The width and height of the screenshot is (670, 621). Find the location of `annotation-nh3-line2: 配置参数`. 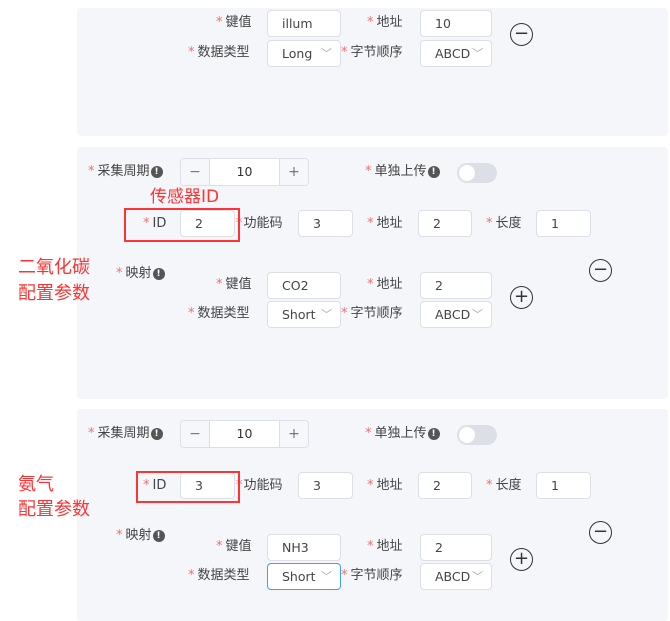

annotation-nh3-line2: 配置参数 is located at coordinates (54, 509).